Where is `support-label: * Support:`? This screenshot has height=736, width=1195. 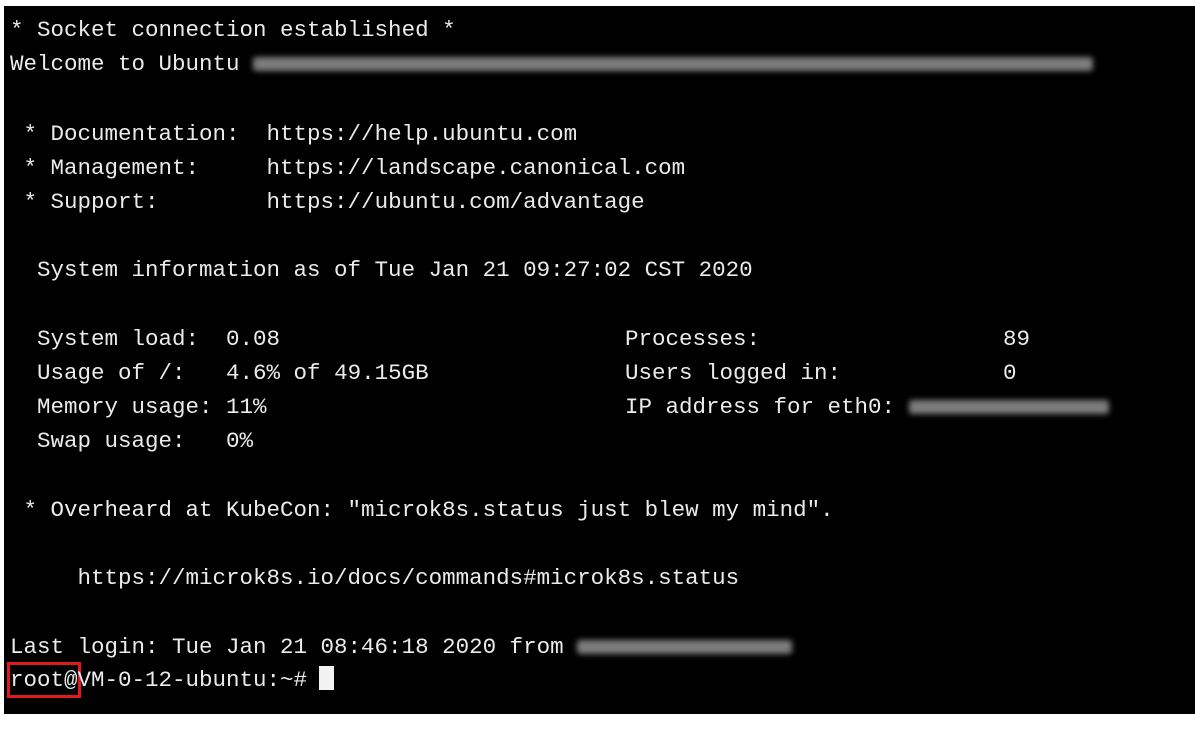
support-label: * Support: is located at coordinates (138, 202).